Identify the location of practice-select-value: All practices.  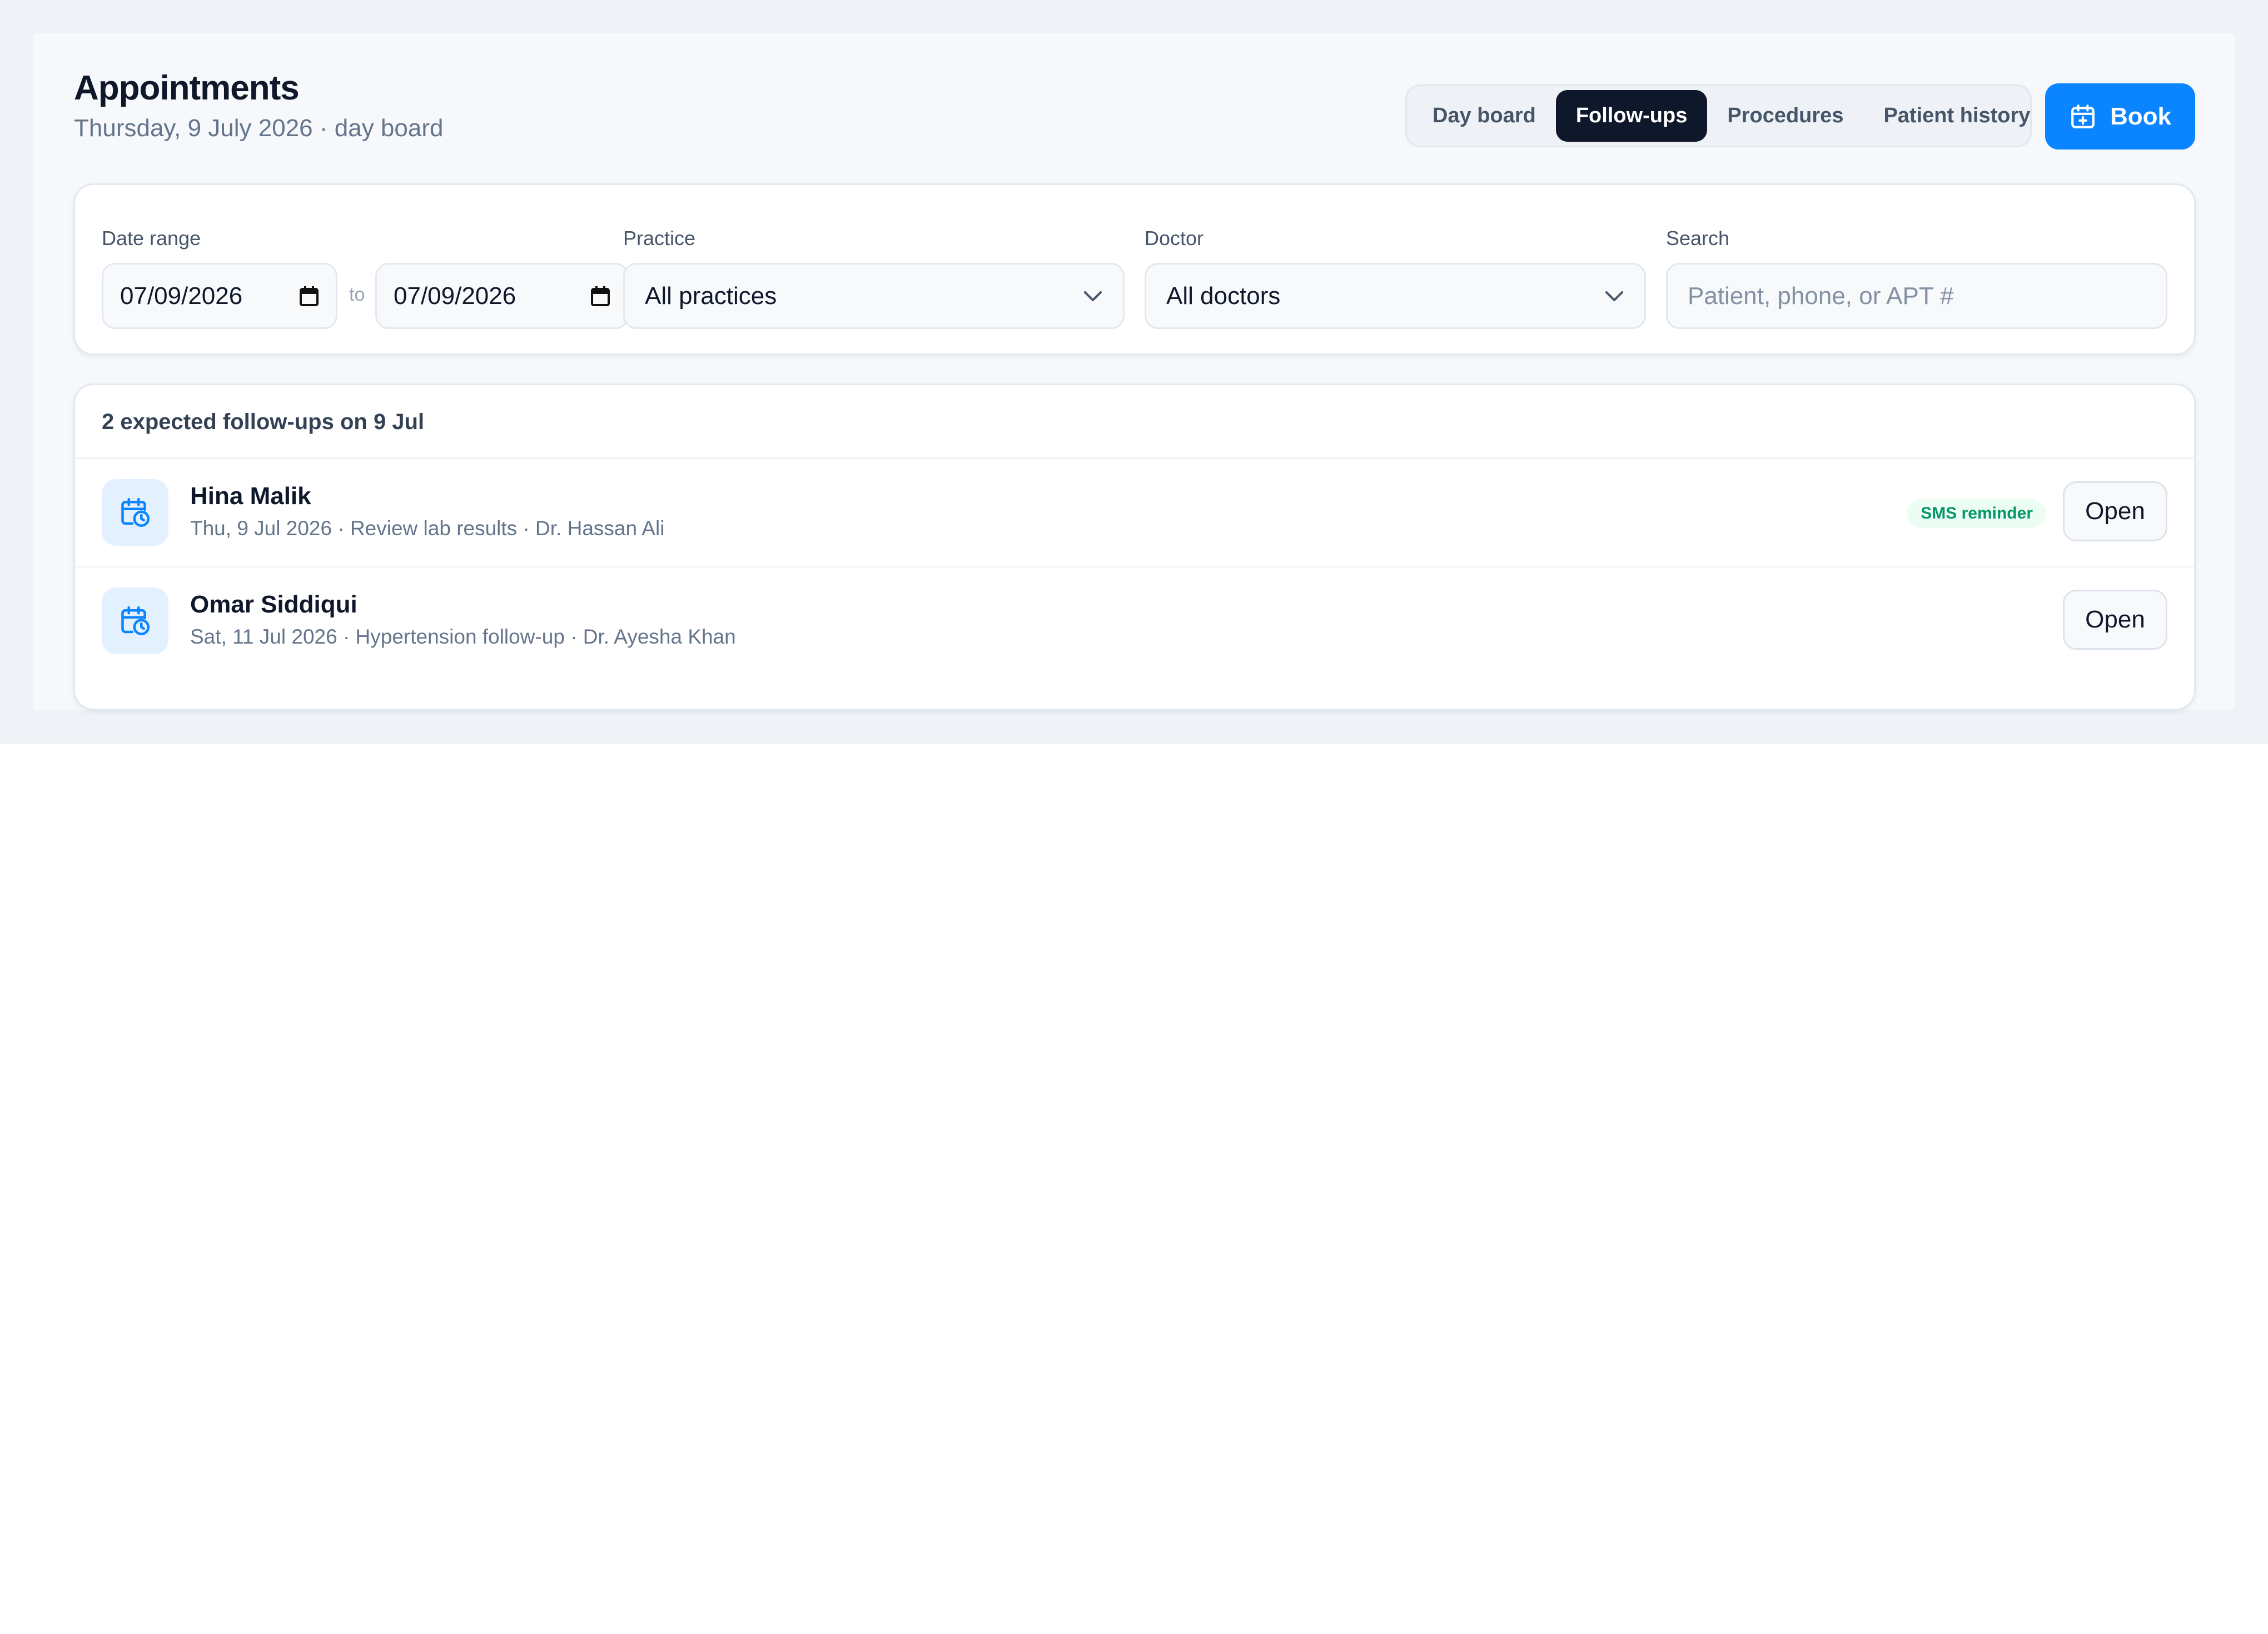
(711, 296).